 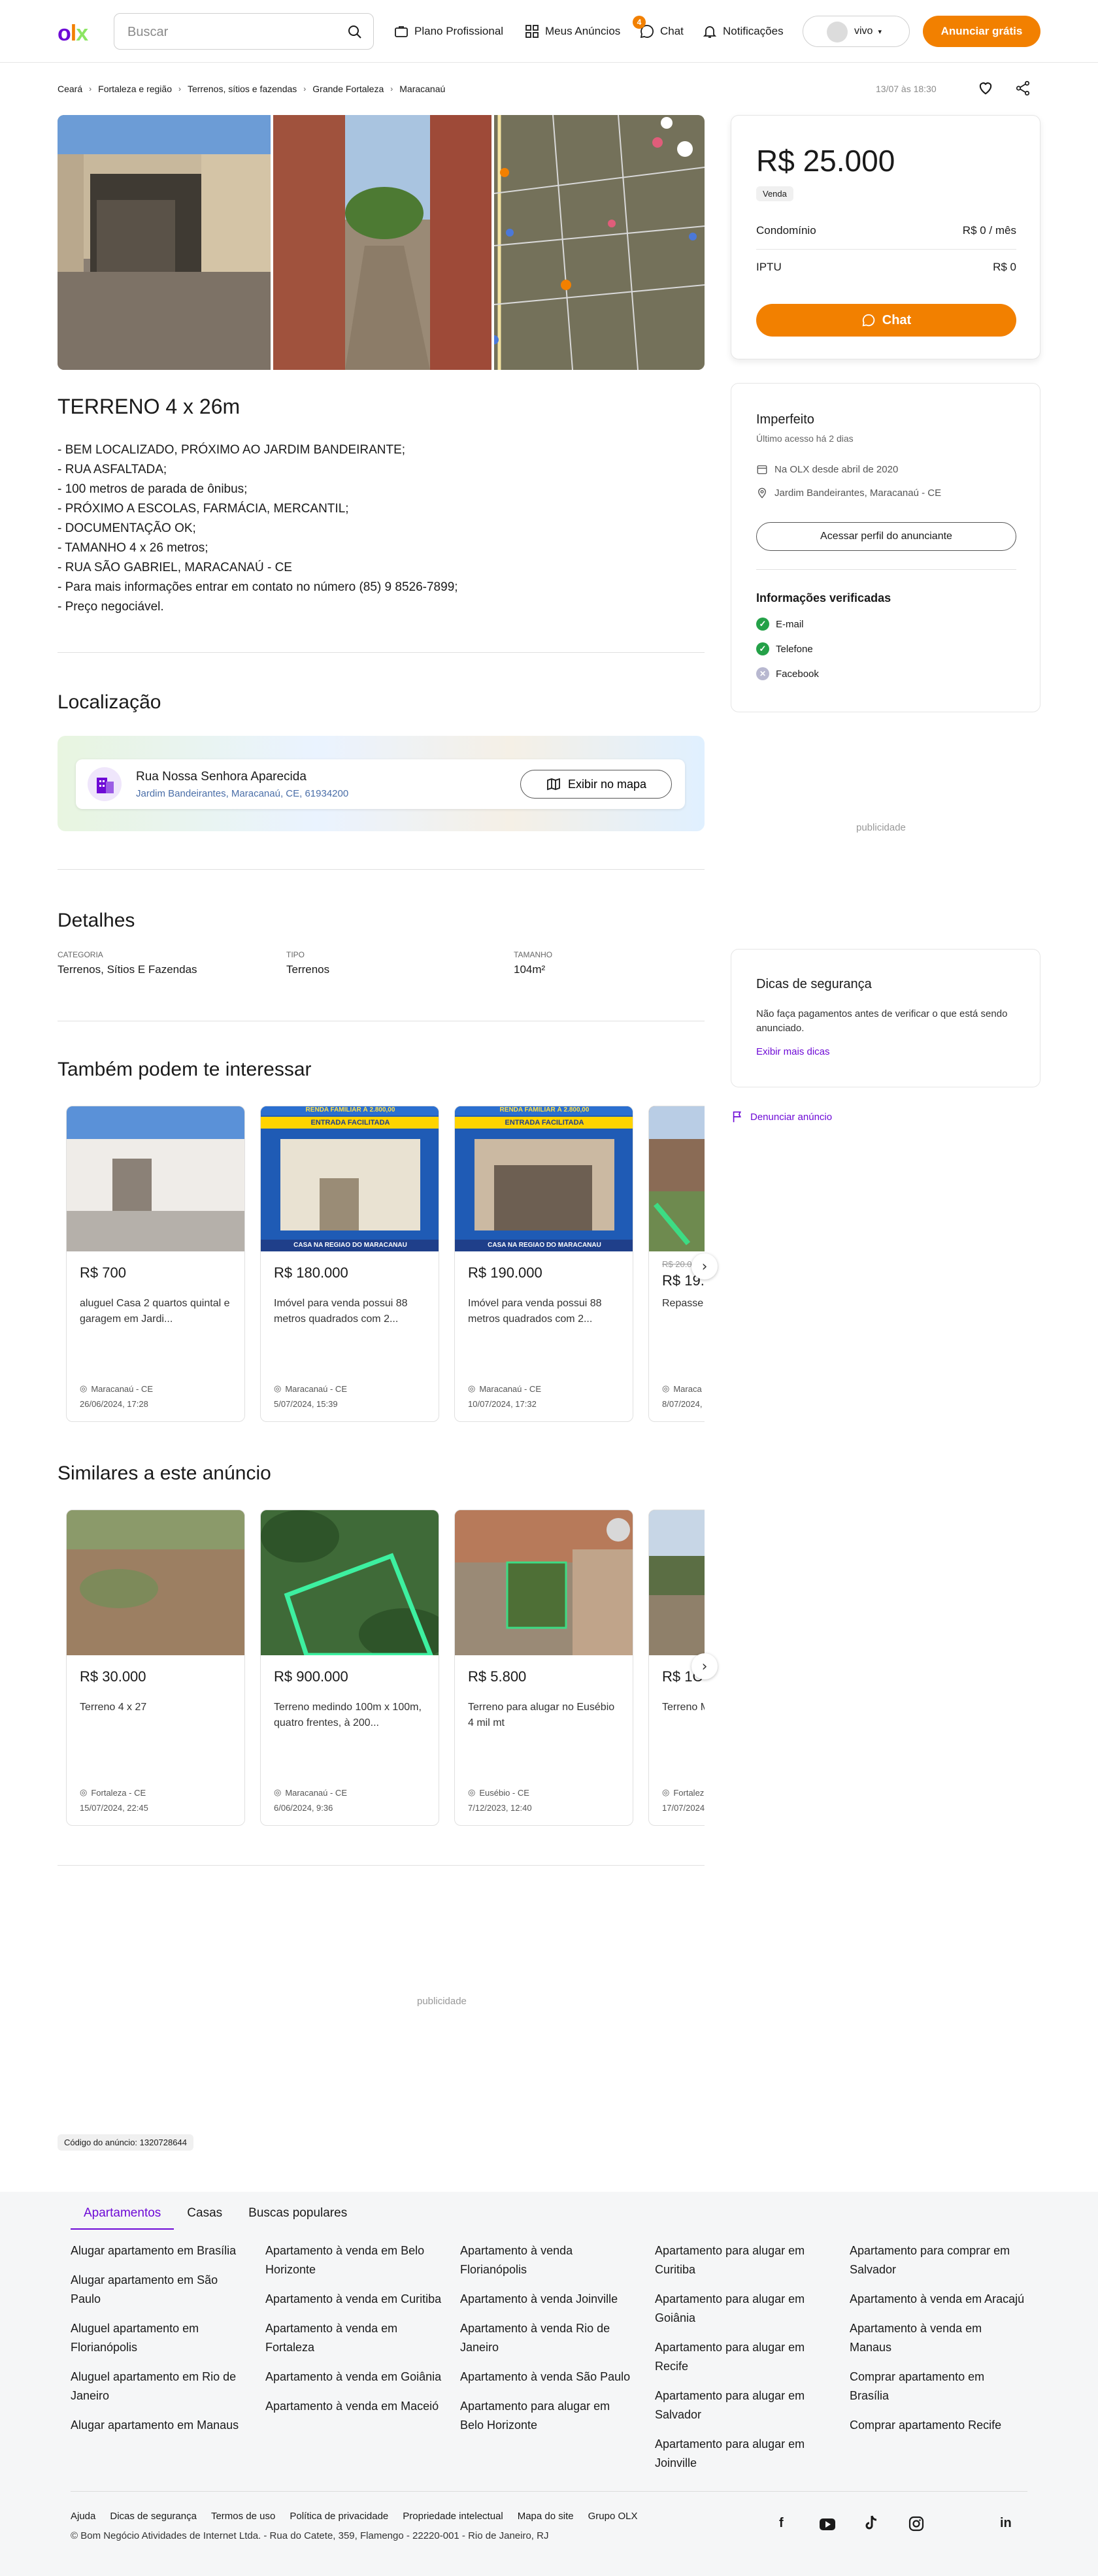 I want to click on card-location: ◎ Eusébio - CE, so click(x=498, y=1792).